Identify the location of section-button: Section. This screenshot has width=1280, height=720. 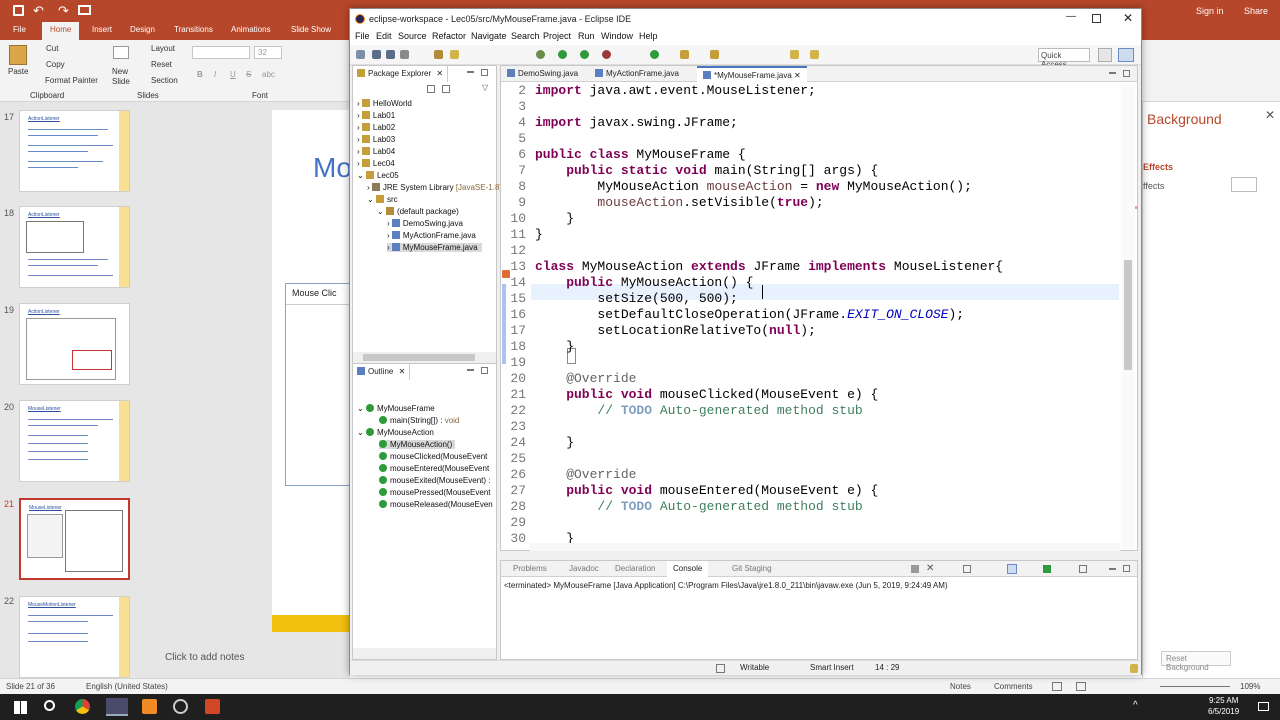
(164, 80).